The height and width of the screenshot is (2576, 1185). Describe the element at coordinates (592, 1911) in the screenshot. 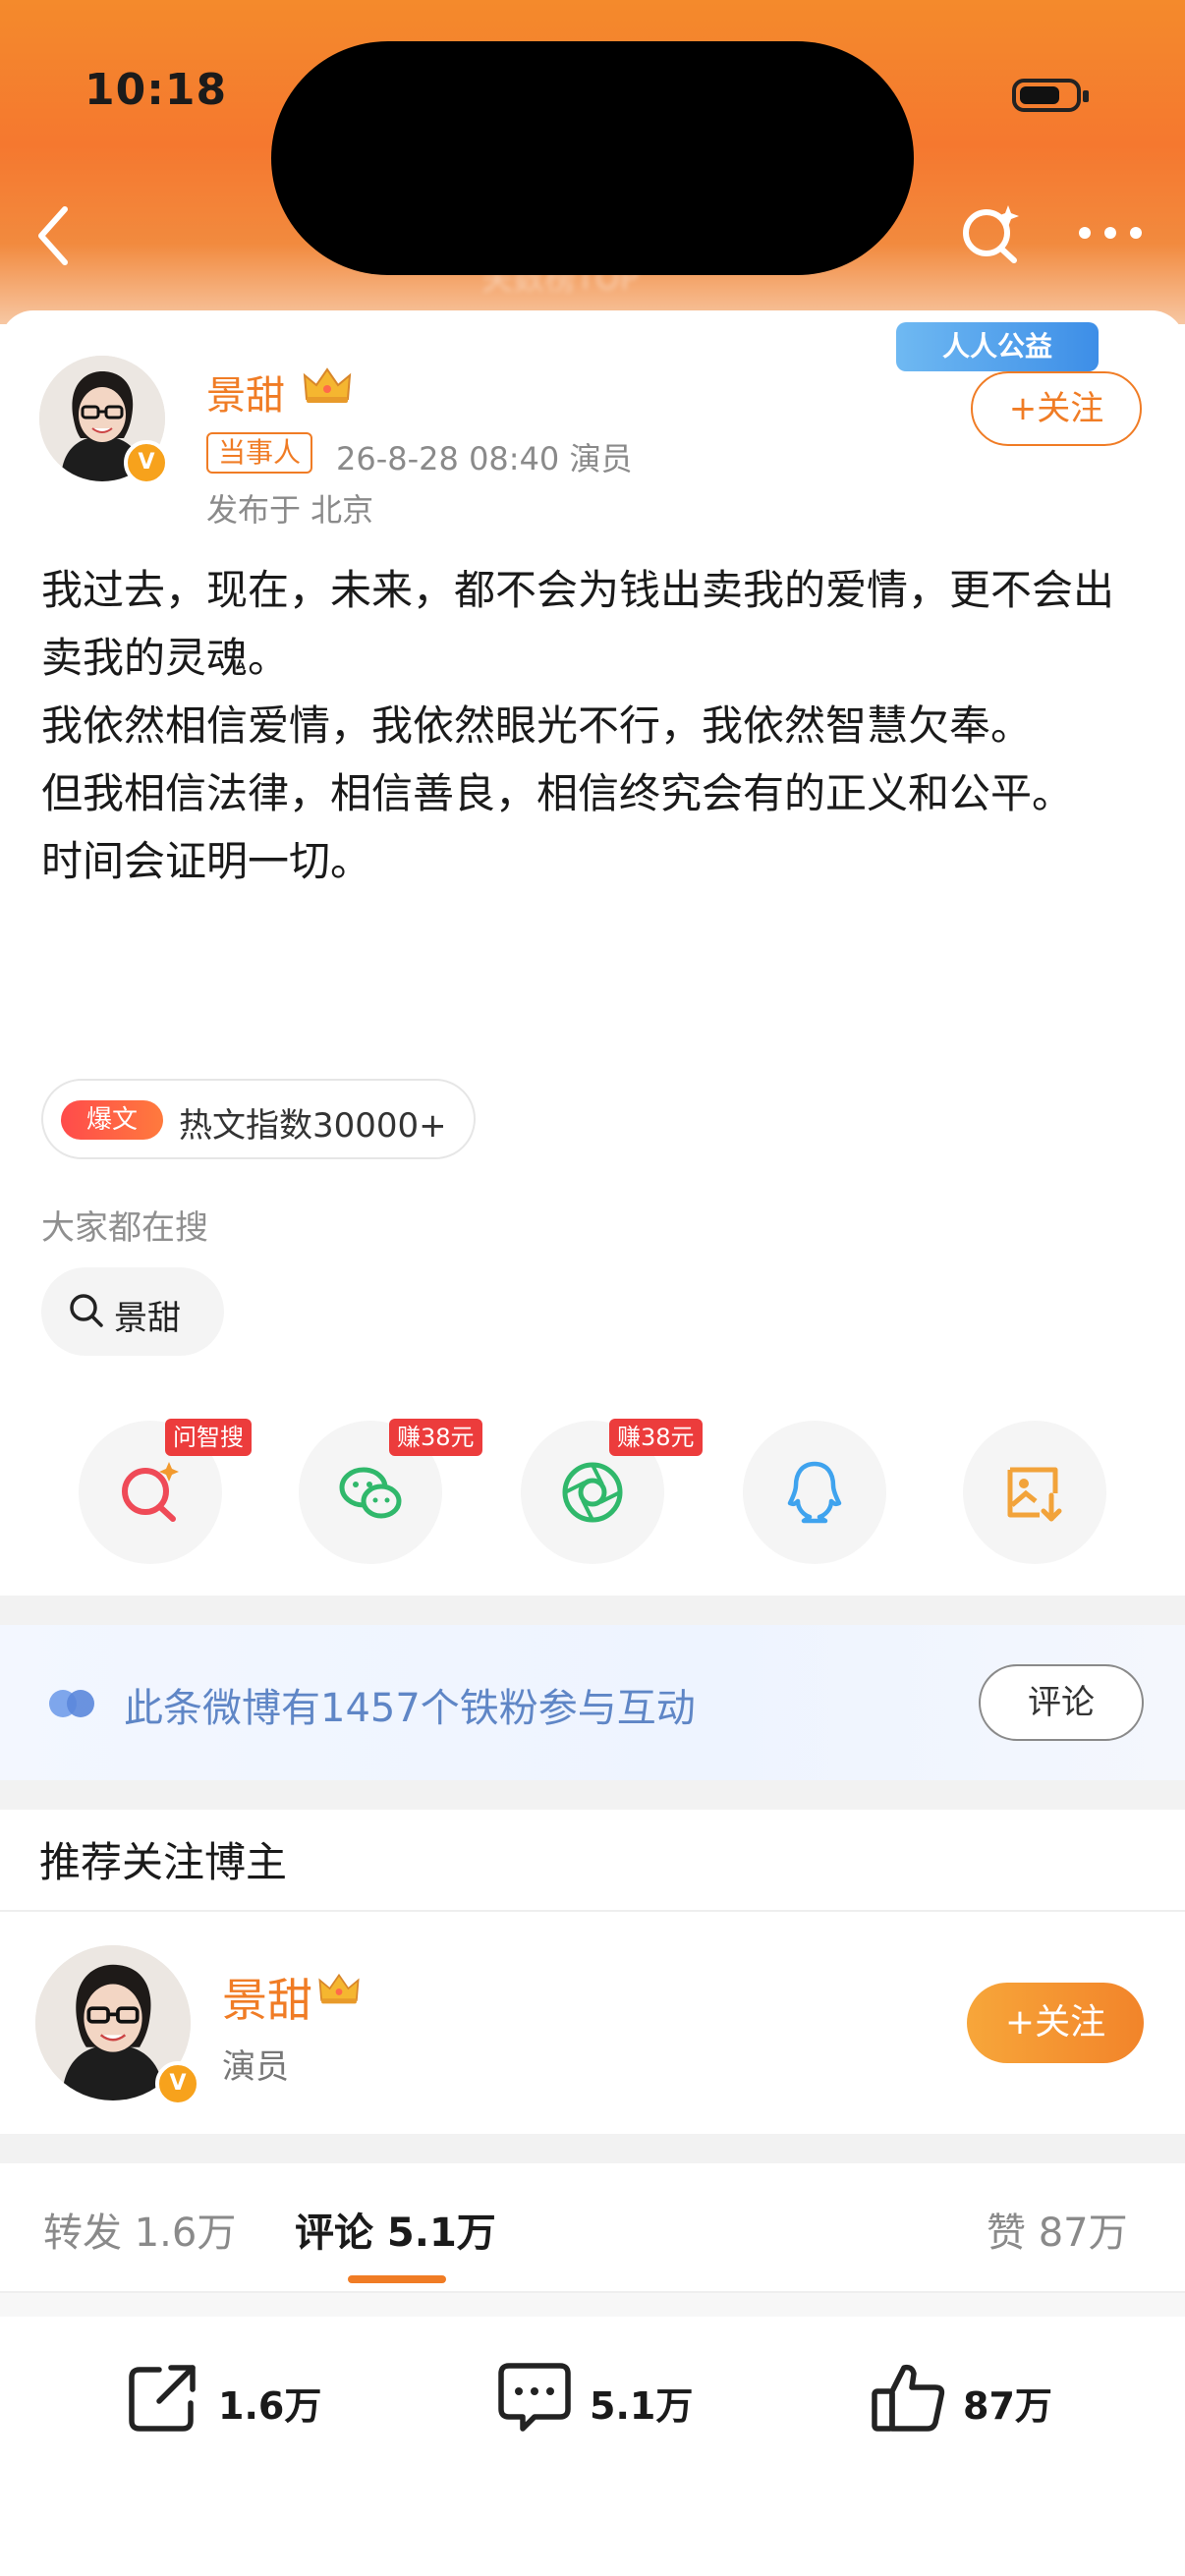

I see `divider-line` at that location.